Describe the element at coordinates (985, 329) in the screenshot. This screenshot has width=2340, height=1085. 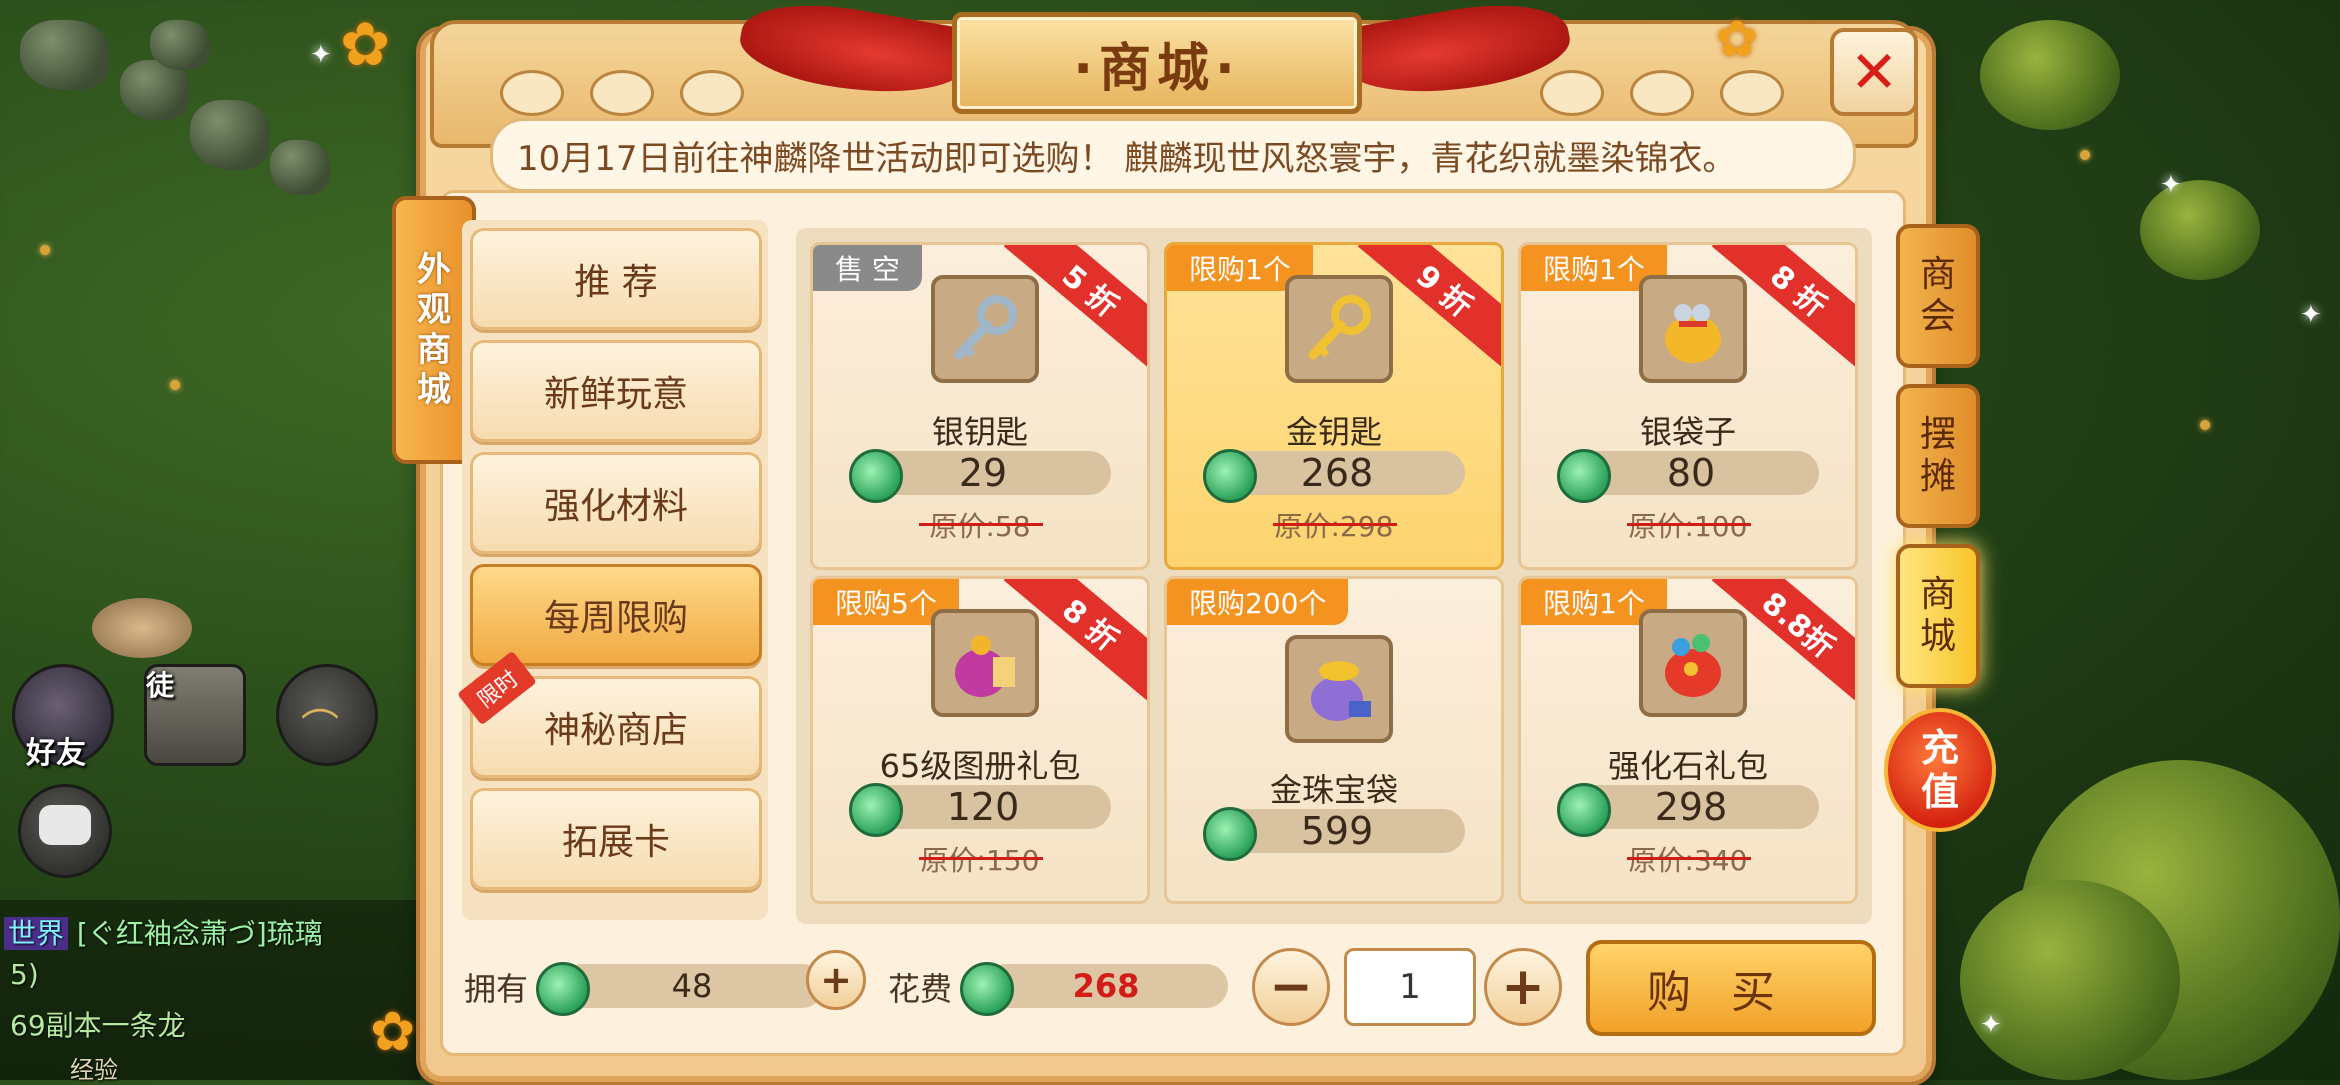
I see `silver-key-icon` at that location.